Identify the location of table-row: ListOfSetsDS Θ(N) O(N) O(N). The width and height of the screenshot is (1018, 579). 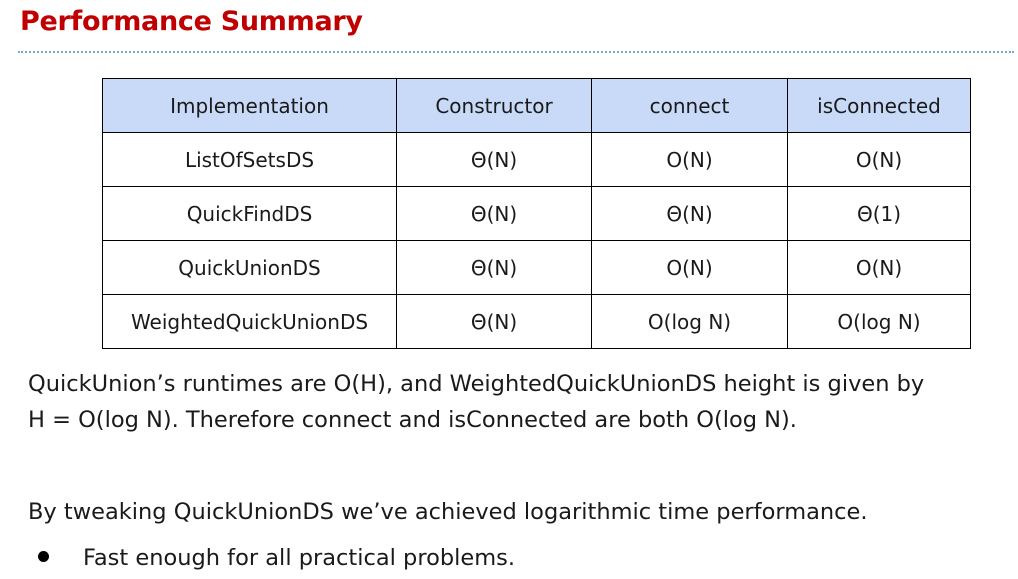
(536, 159).